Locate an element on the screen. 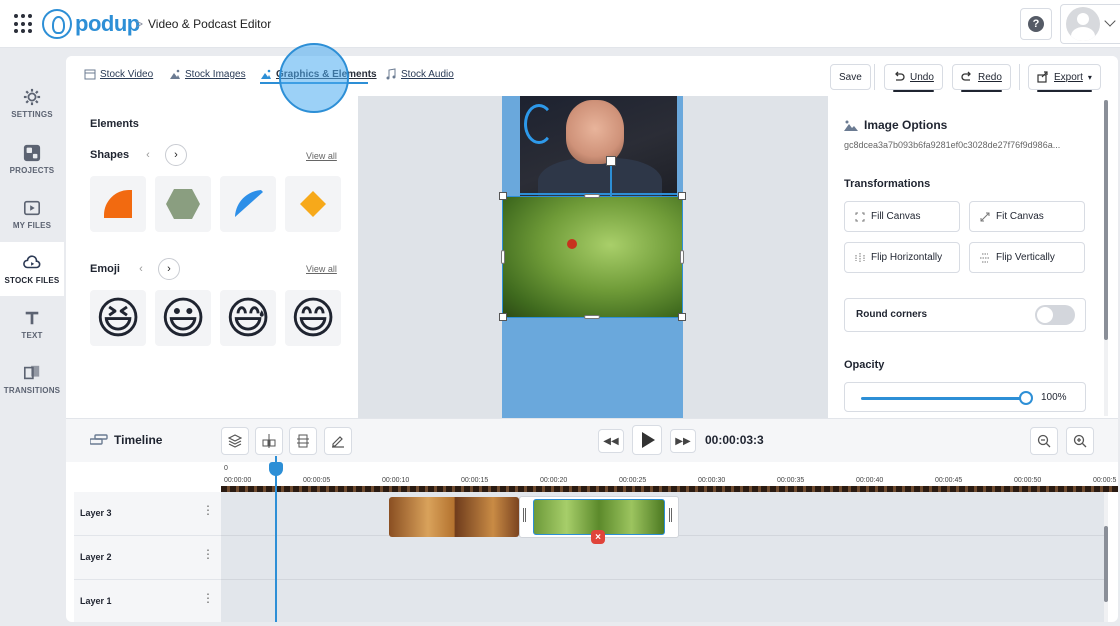 The width and height of the screenshot is (1120, 626). sidebar-item-settings: SETTINGS is located at coordinates (32, 103).